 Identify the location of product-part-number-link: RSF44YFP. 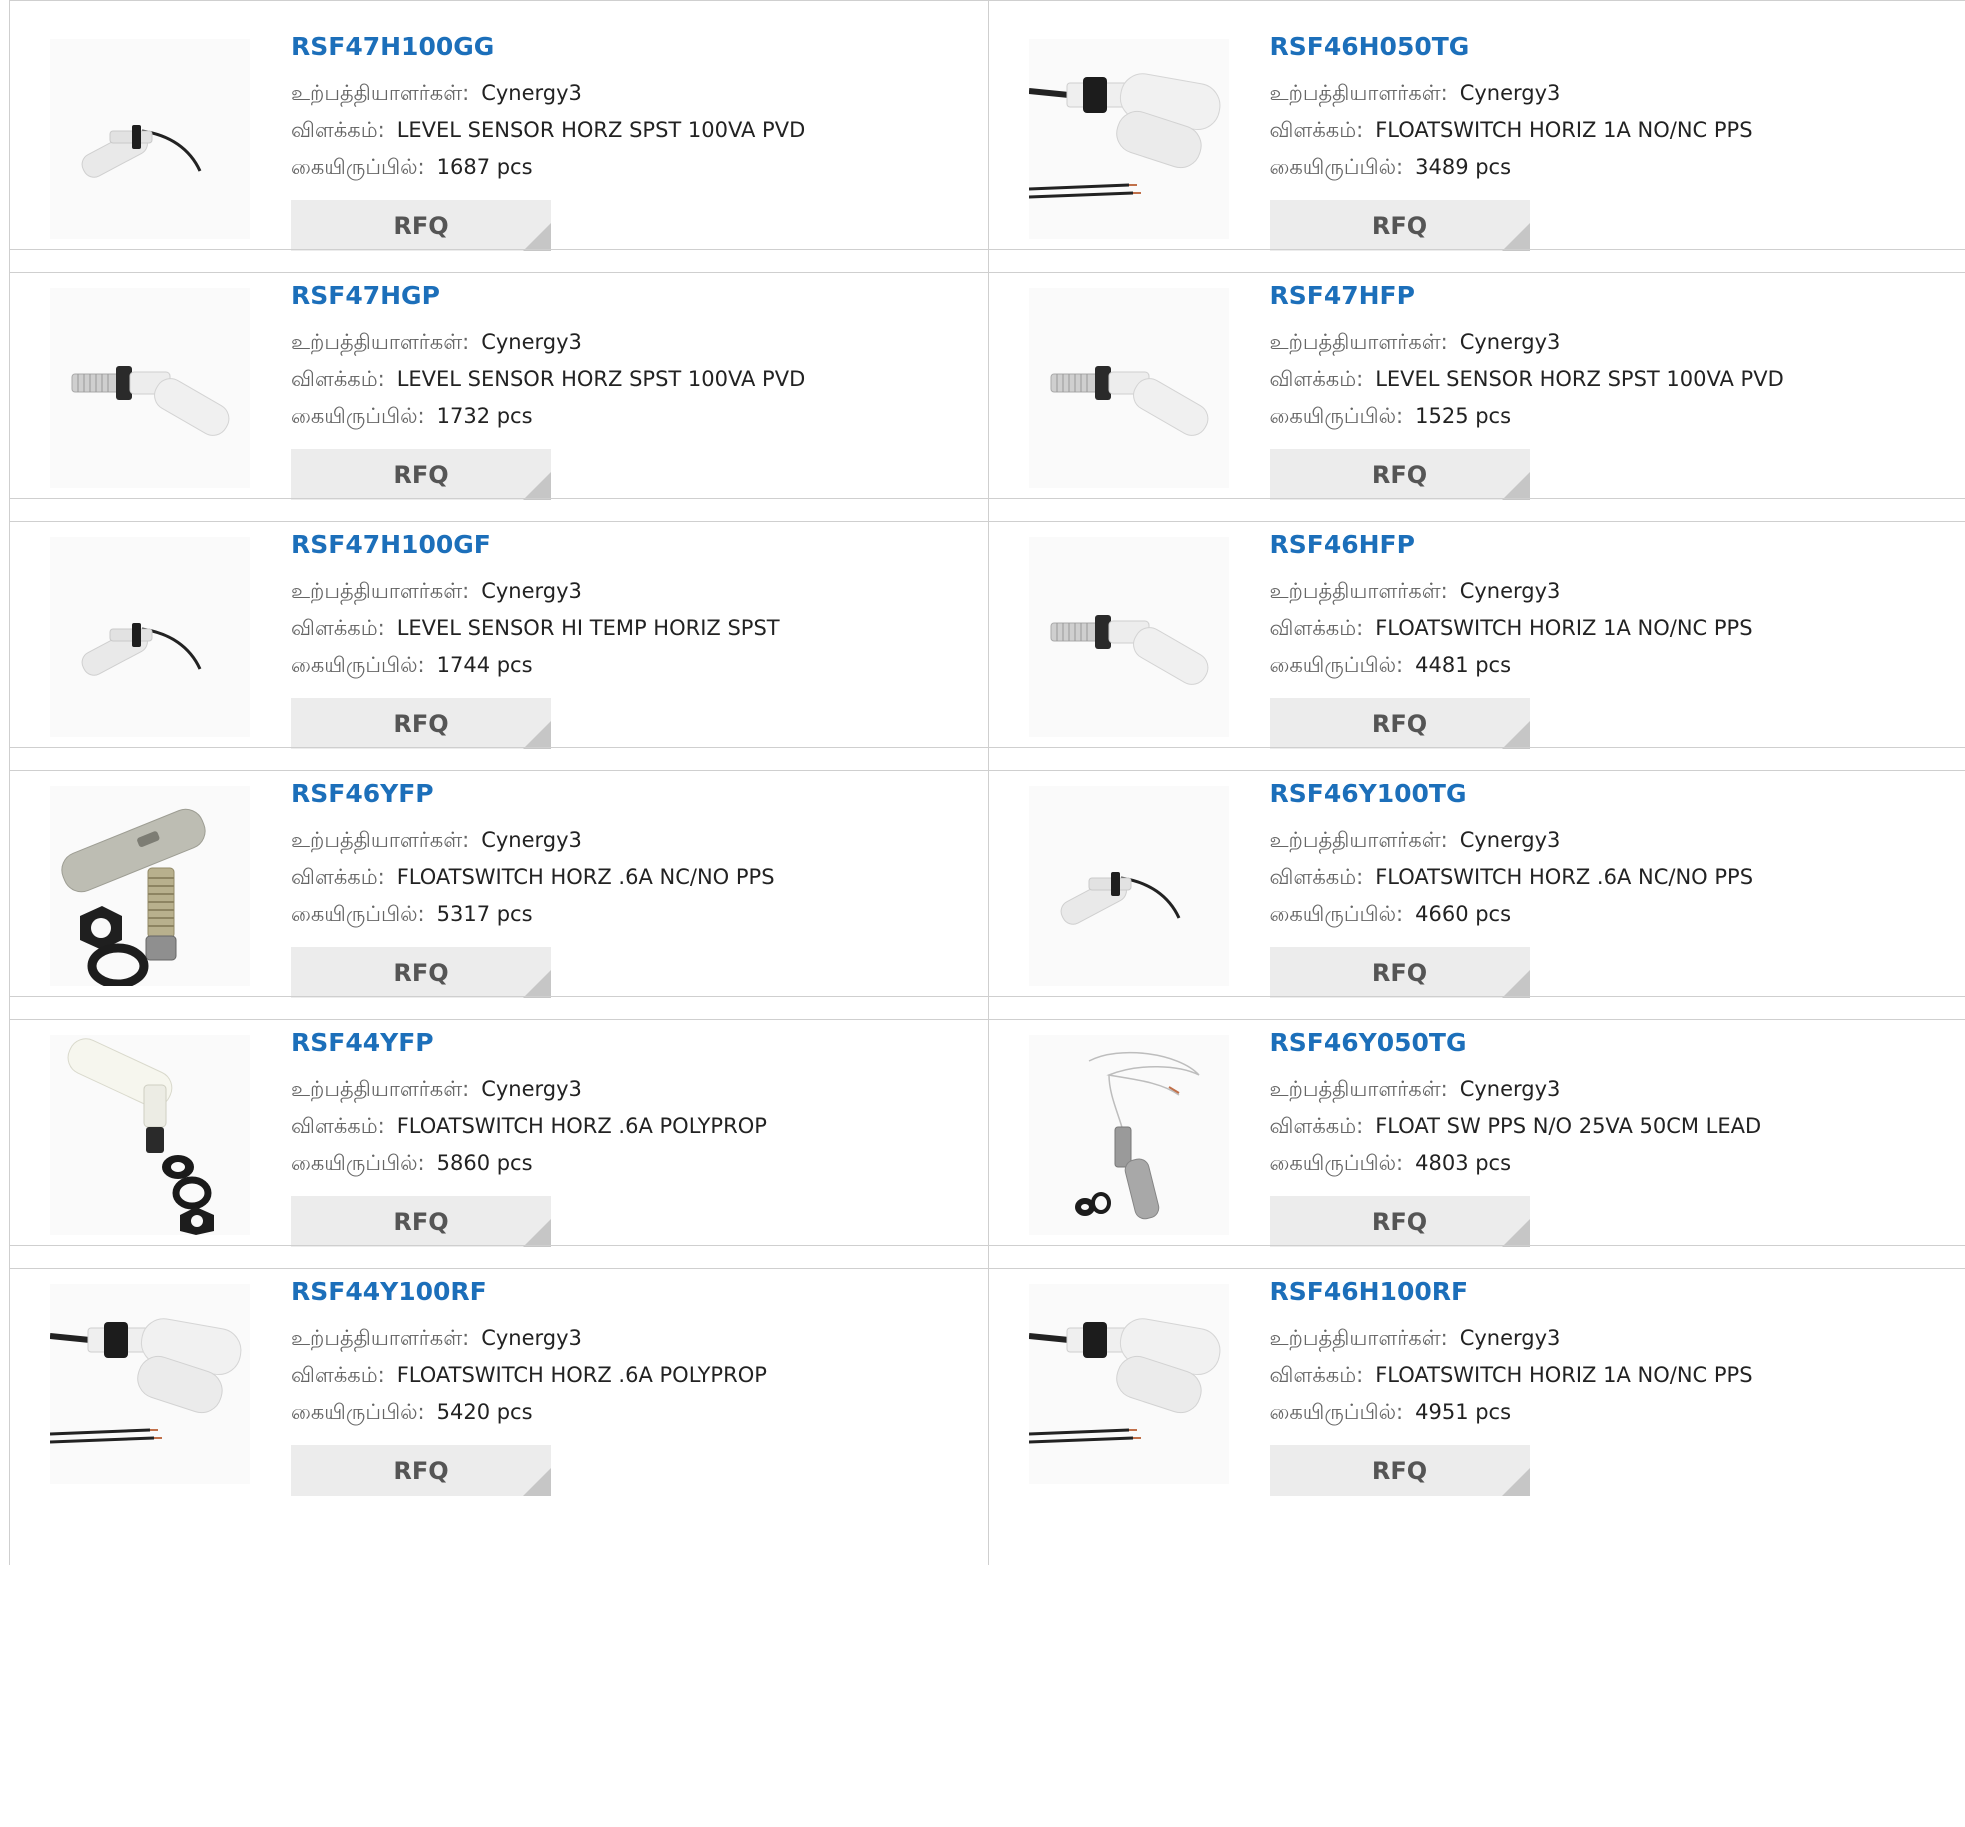
(621, 1043).